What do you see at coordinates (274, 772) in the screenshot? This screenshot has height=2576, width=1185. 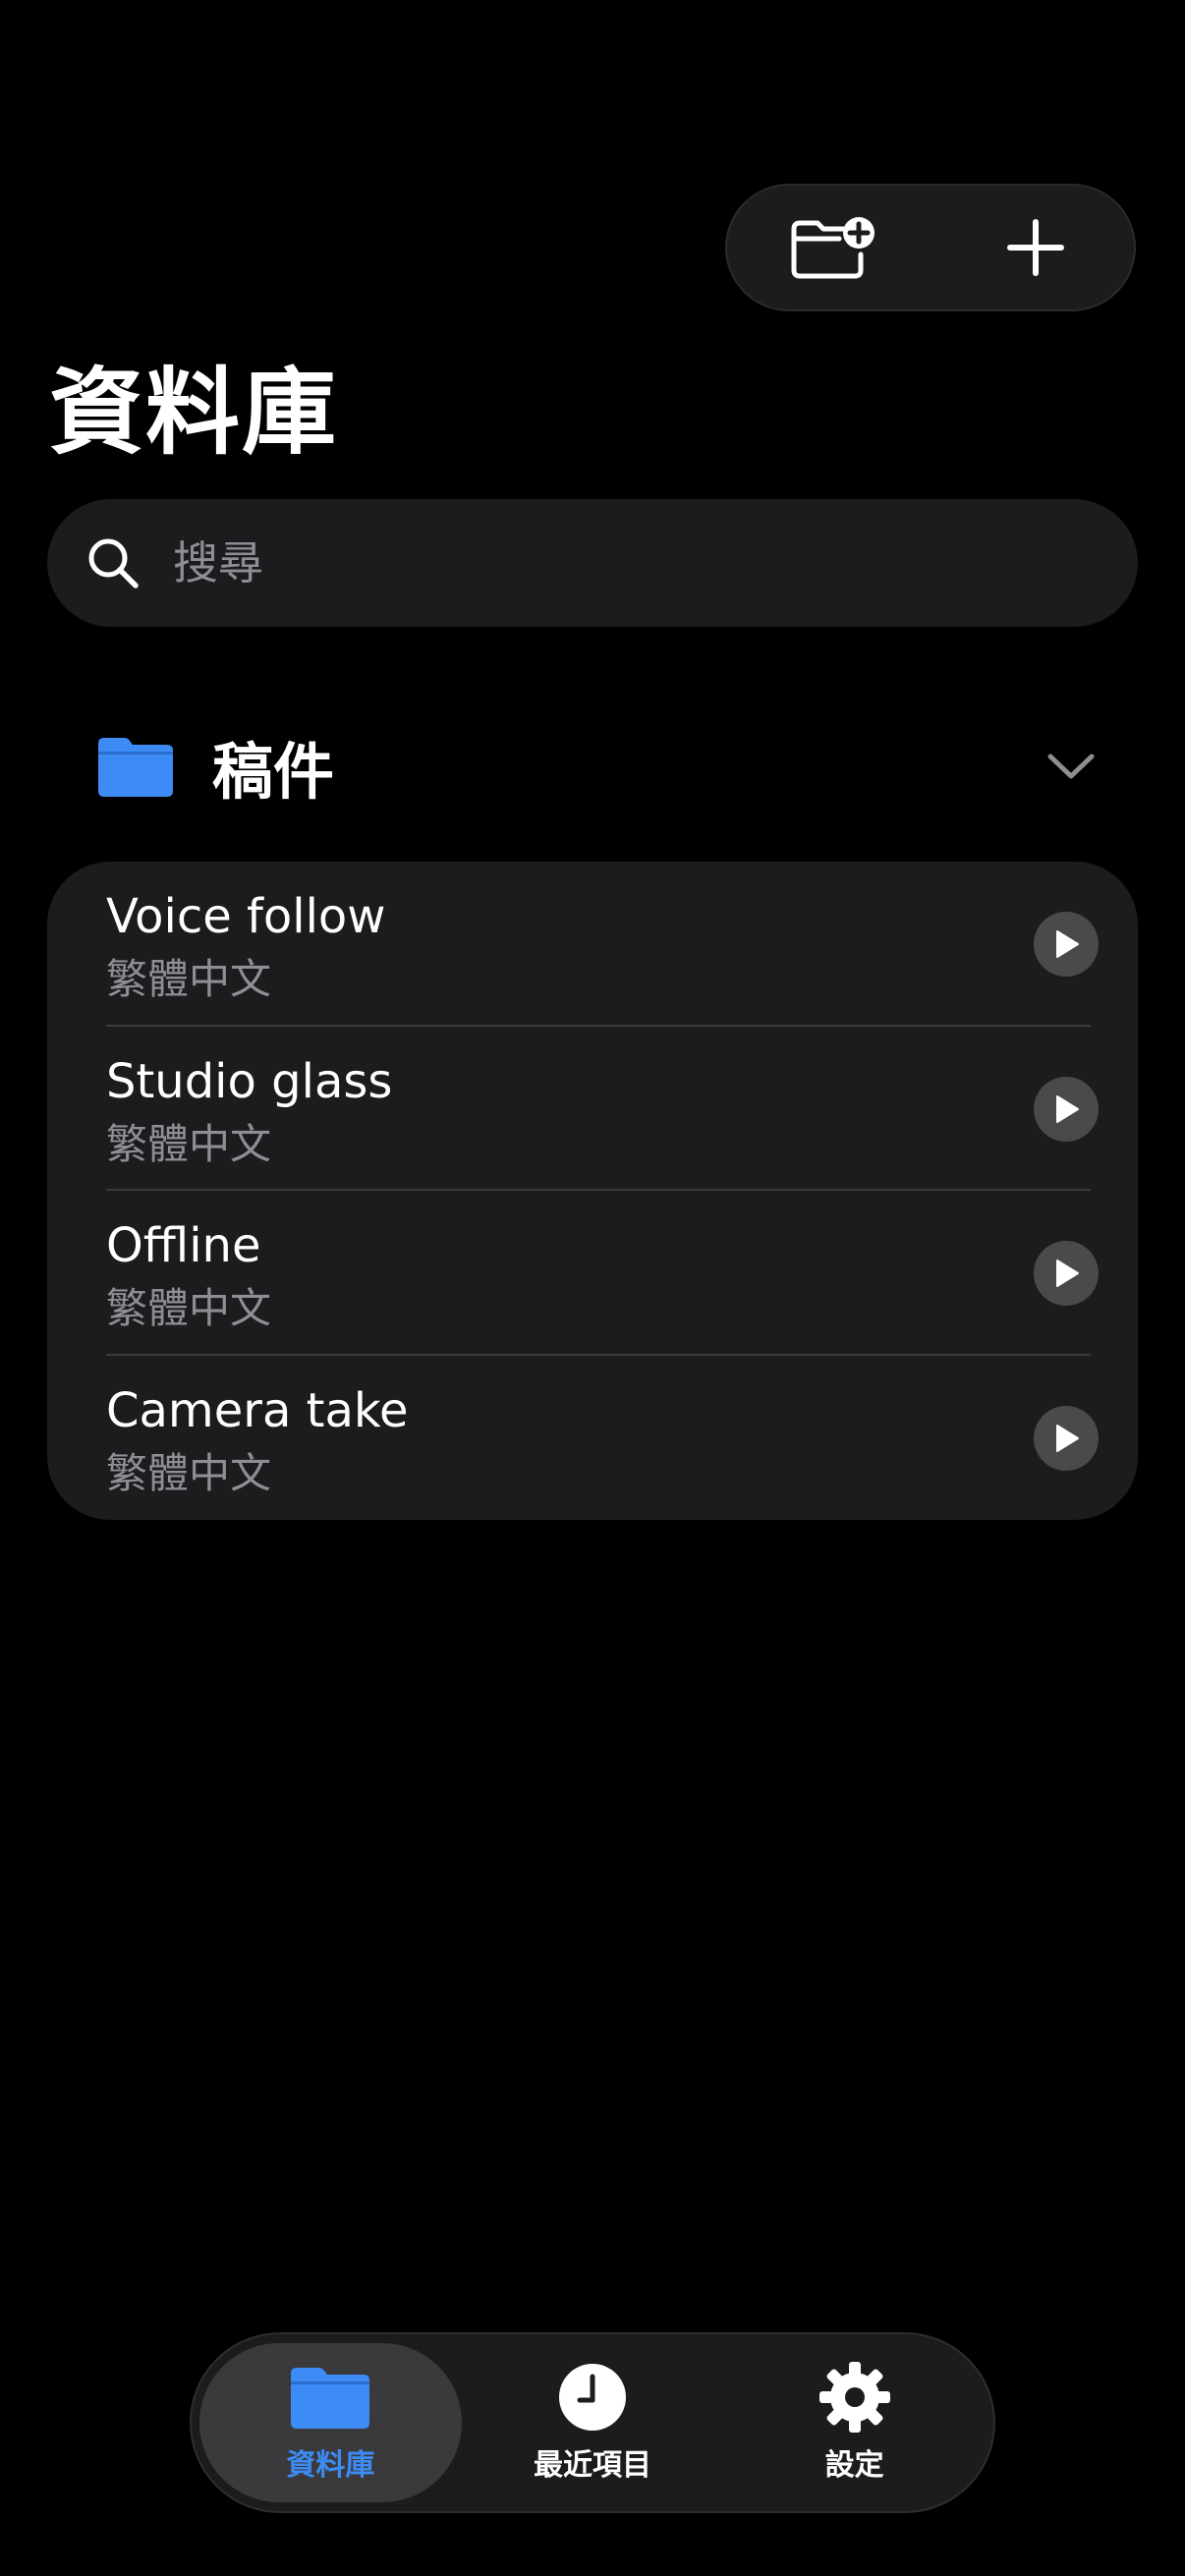 I see `section-title: 稿件` at bounding box center [274, 772].